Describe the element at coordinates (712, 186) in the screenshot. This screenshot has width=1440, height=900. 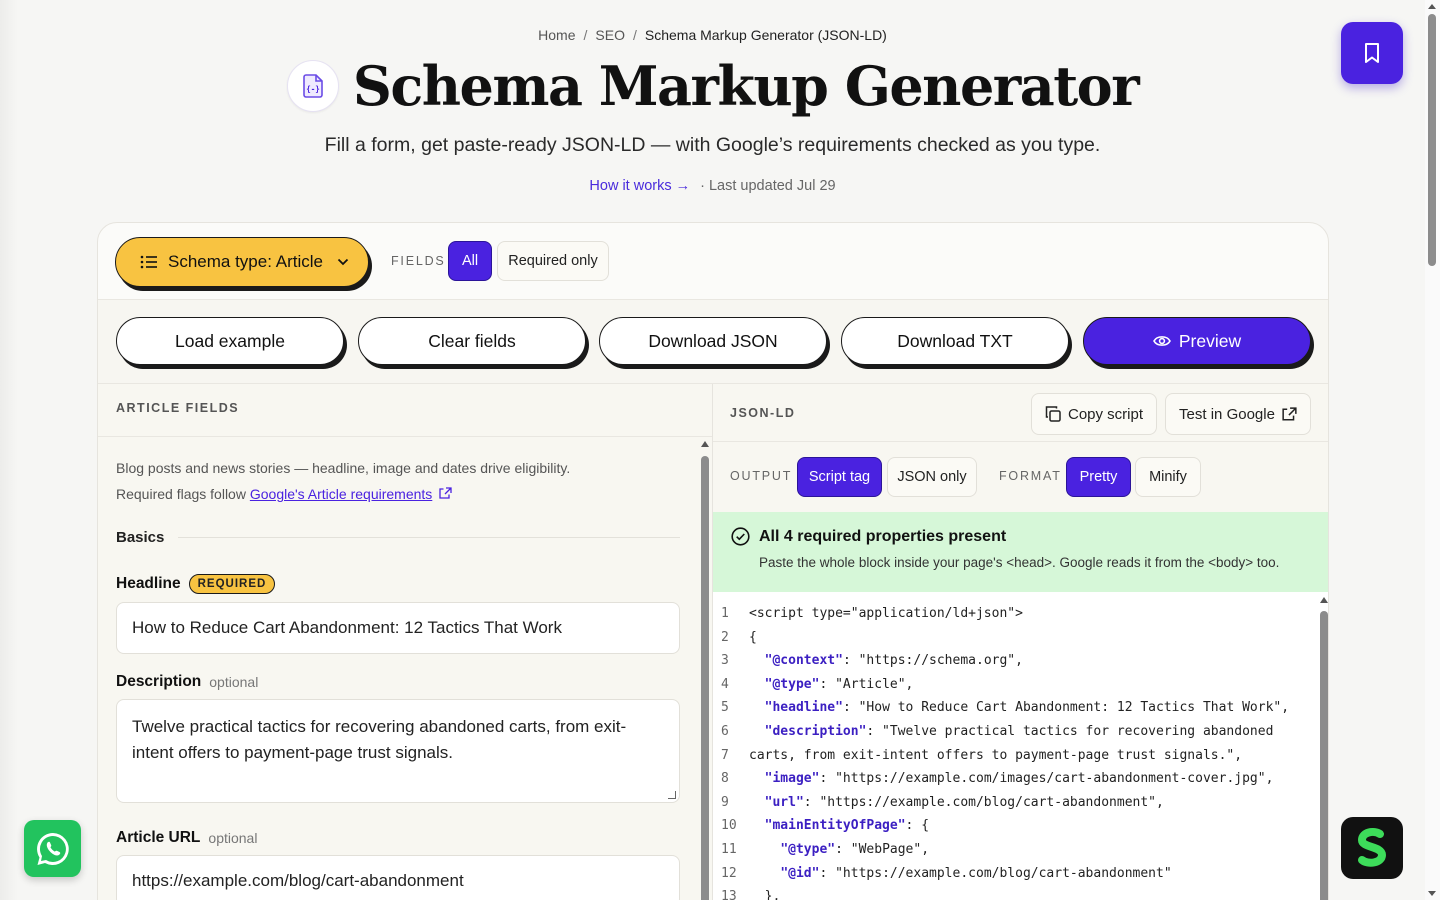
I see `meta-row: How it works → · Last updated Jul 29` at that location.